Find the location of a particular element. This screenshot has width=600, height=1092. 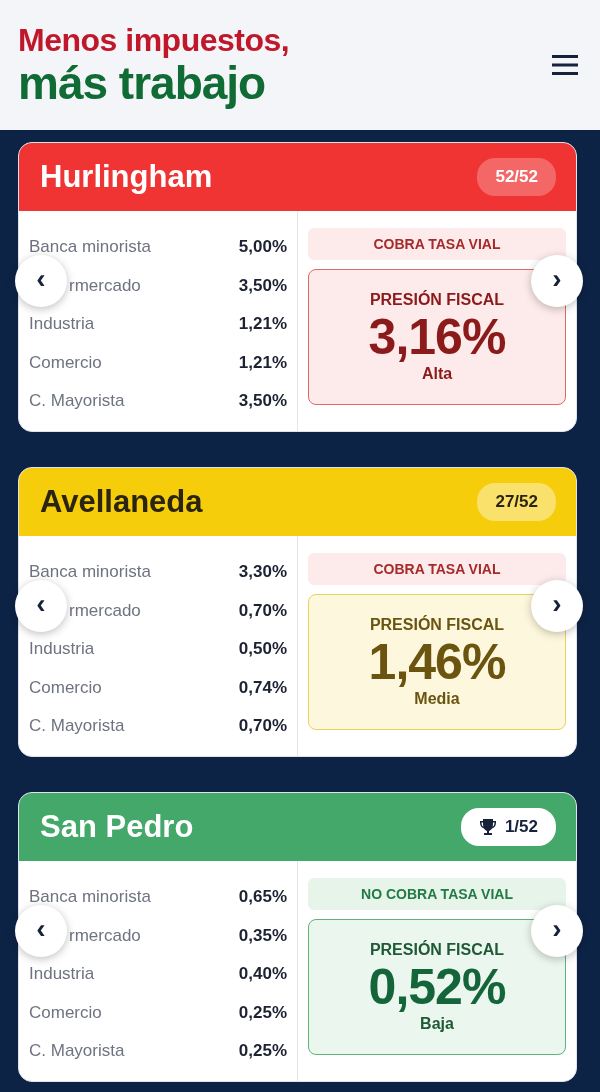

tax-rate: 0,74% is located at coordinates (262, 687).